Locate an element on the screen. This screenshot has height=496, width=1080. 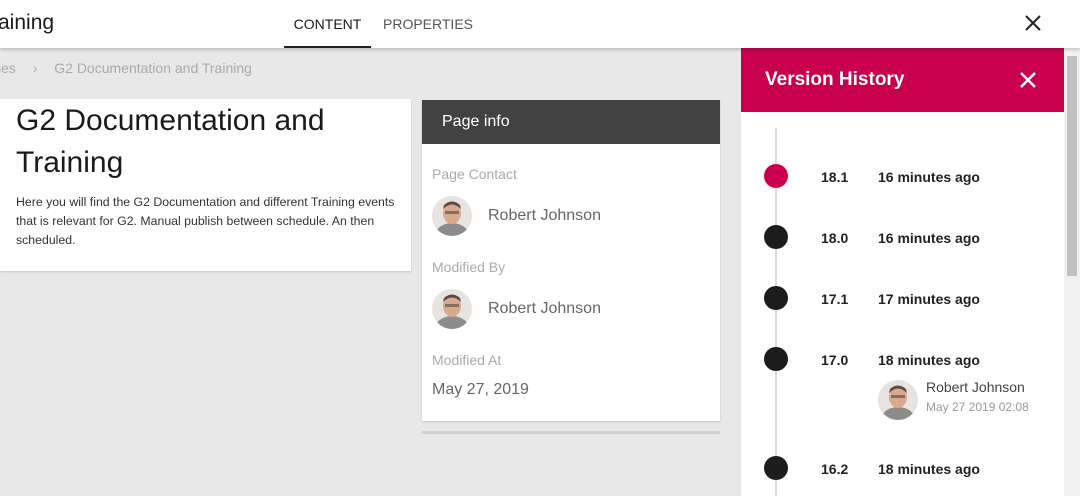
page-contact-name: Robert Johnson is located at coordinates (544, 215).